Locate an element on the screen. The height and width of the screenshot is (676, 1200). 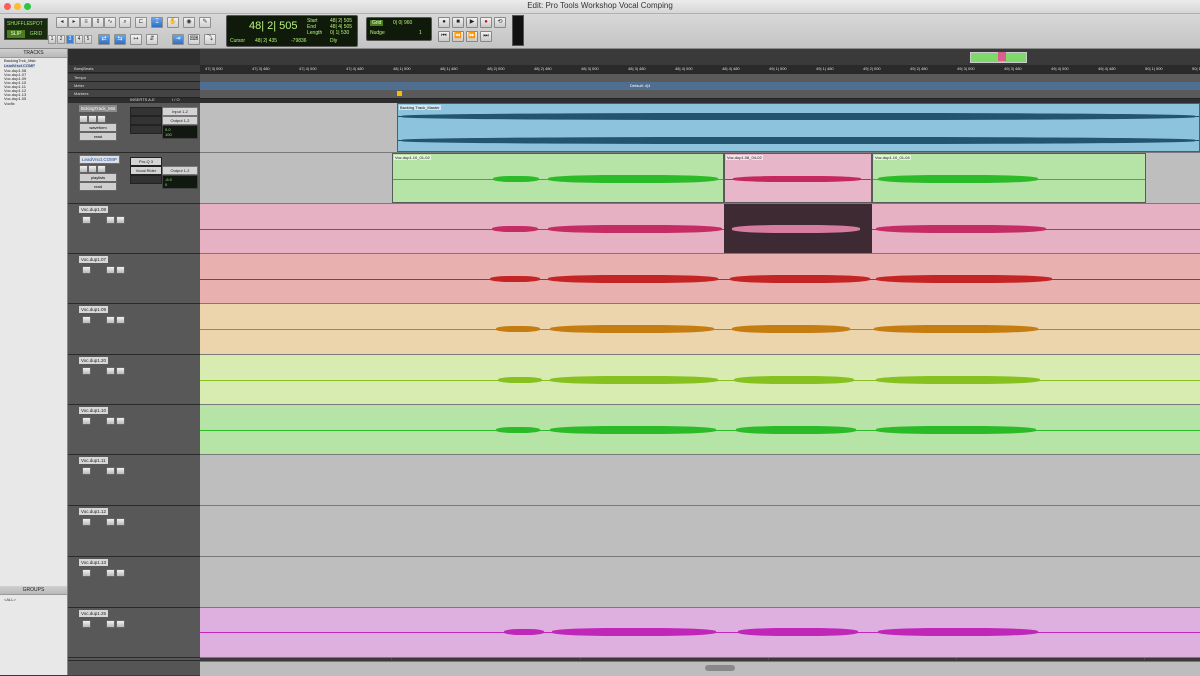
trim-tool-icon: ⊏ is located at coordinates (141, 22).